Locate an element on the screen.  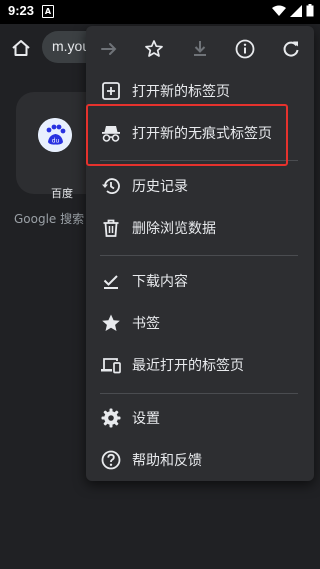
menu-item-settings: 设置 is located at coordinates (200, 418).